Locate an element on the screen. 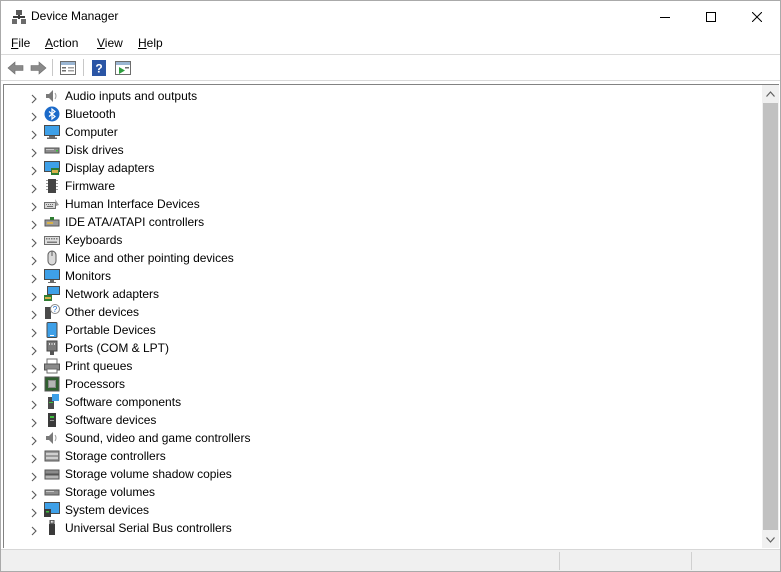  speaker-icon is located at coordinates (52, 96).